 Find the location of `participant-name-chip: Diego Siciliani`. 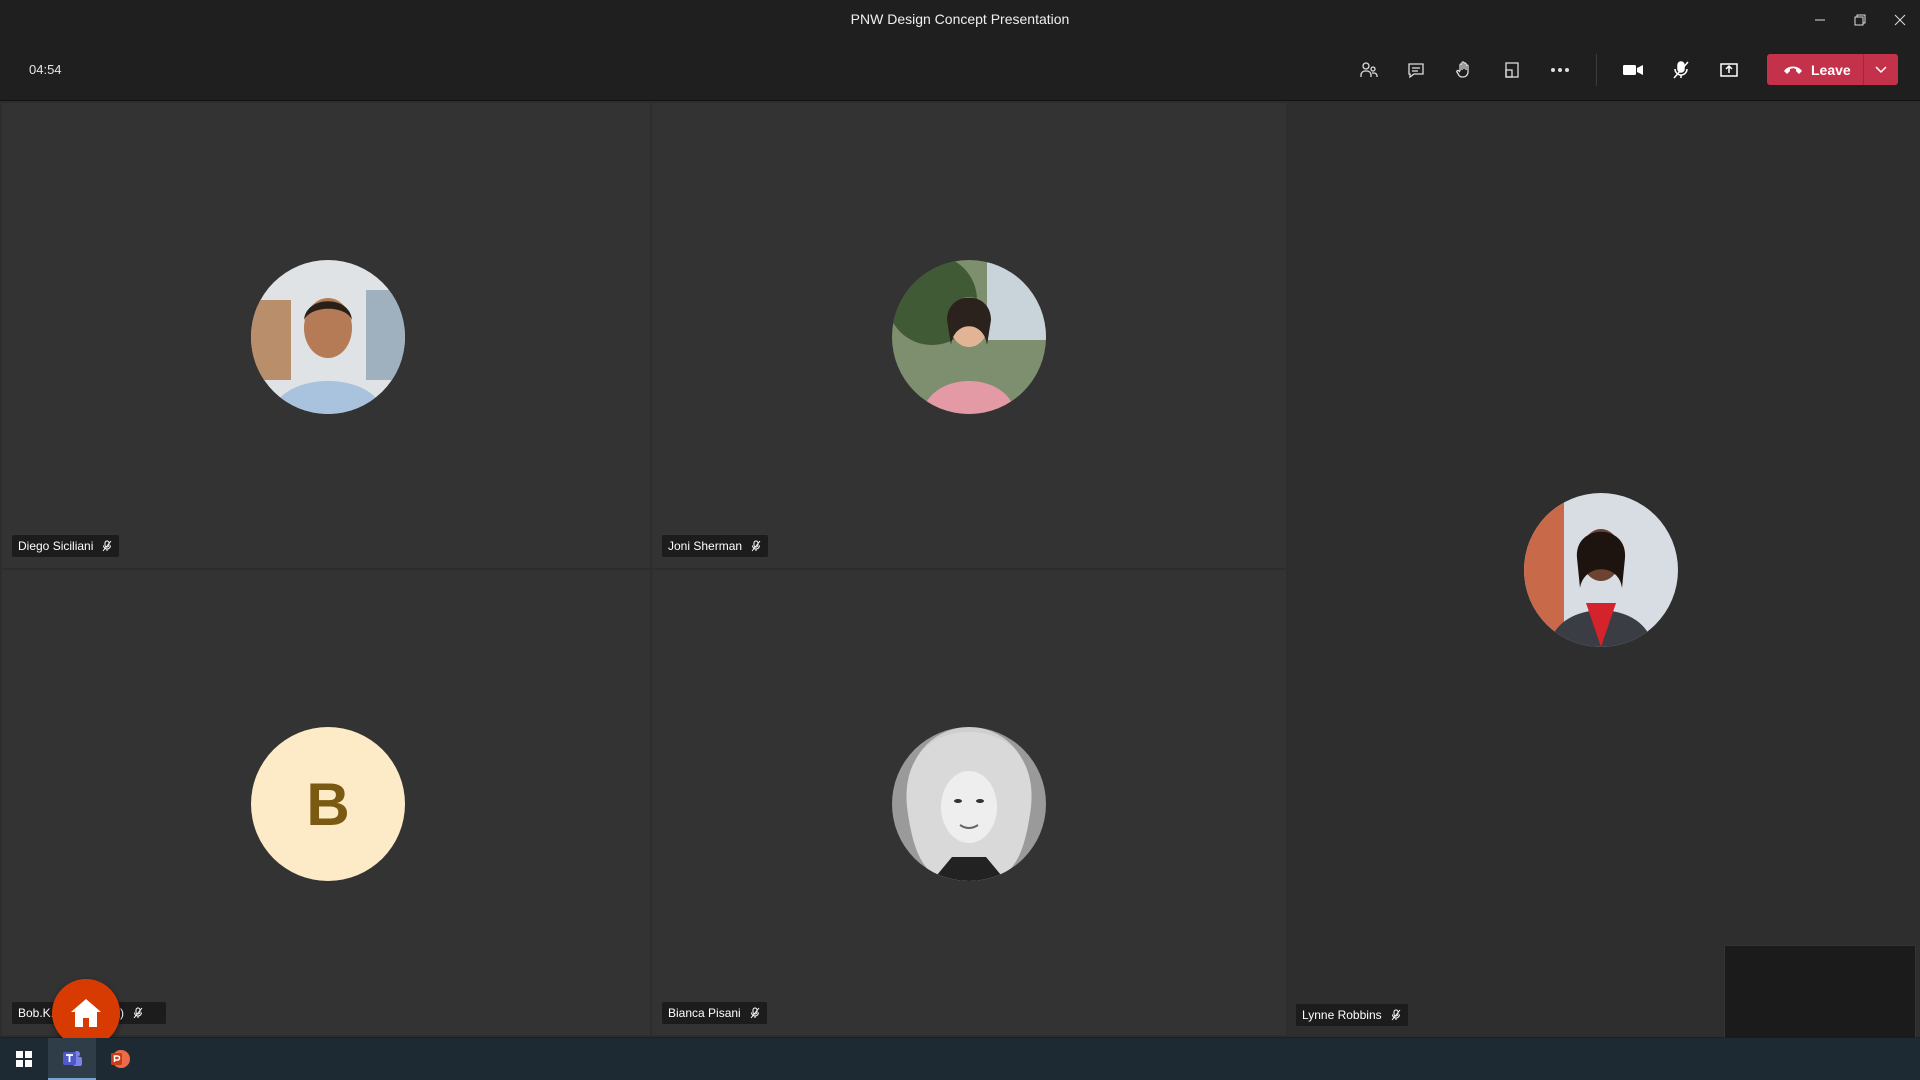

participant-name-chip: Diego Siciliani is located at coordinates (66, 546).